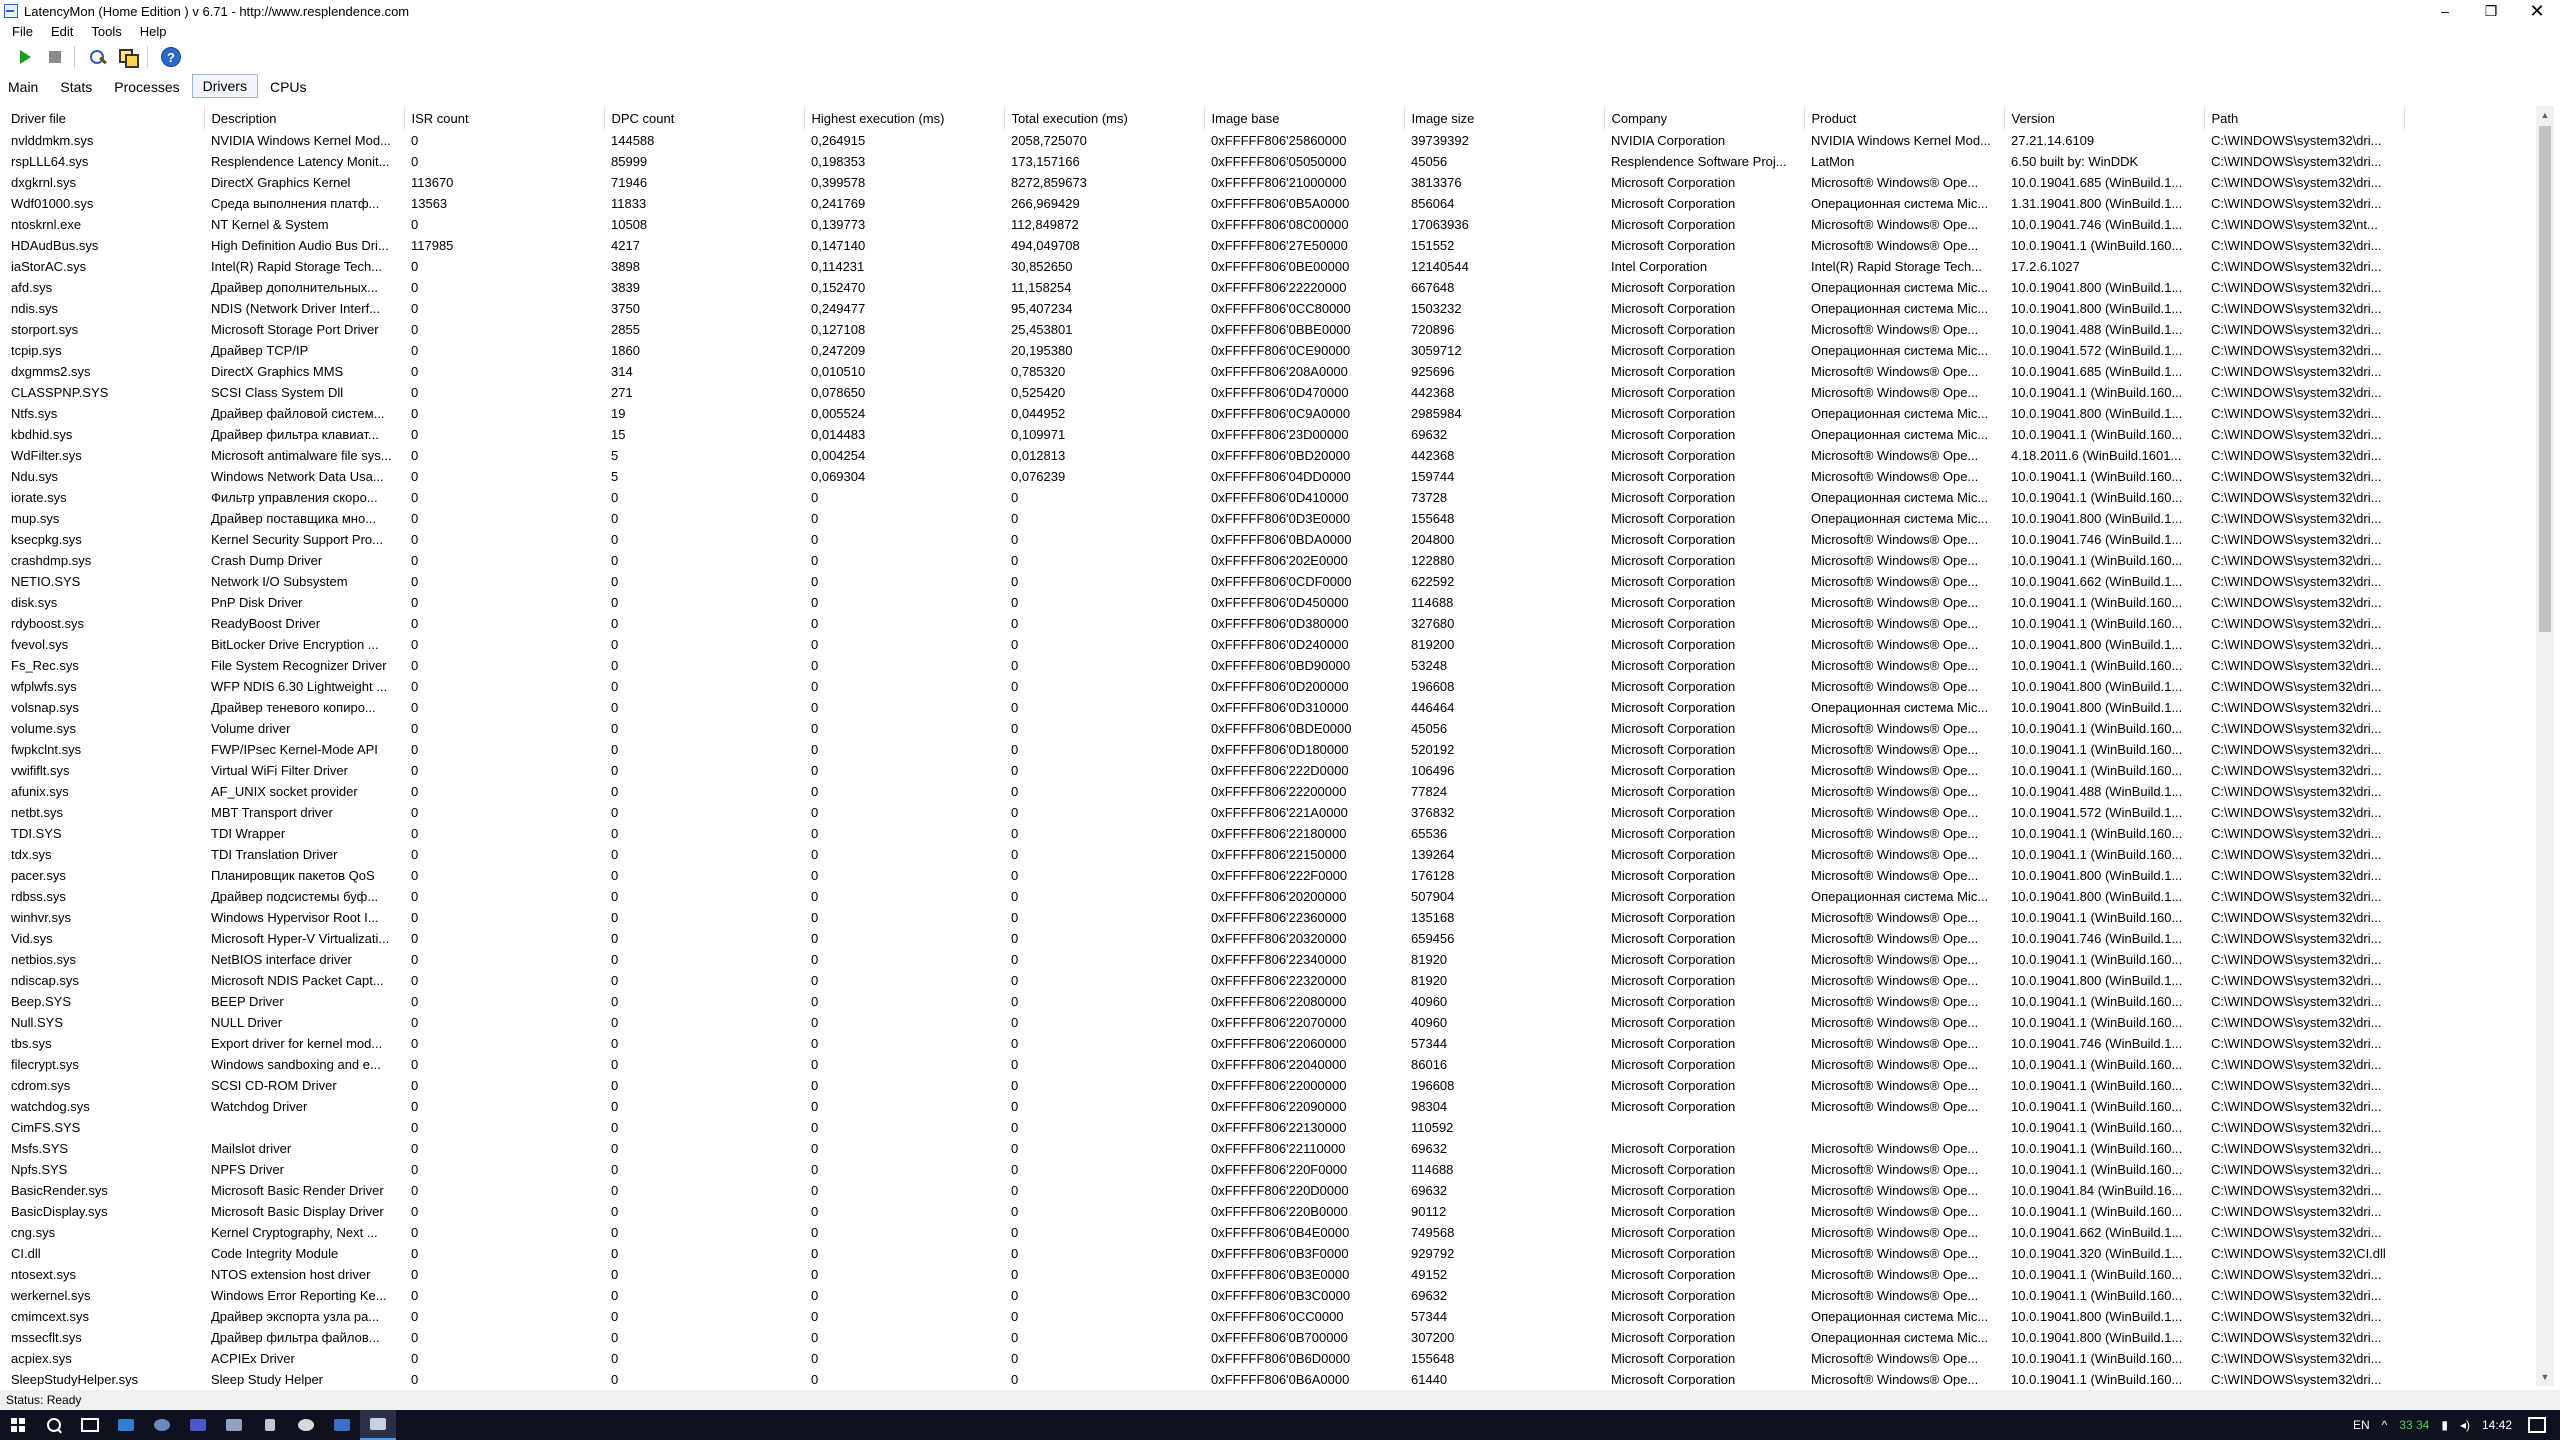 Image resolution: width=2560 pixels, height=1440 pixels. Describe the element at coordinates (98, 57) in the screenshot. I see `tools-button` at that location.